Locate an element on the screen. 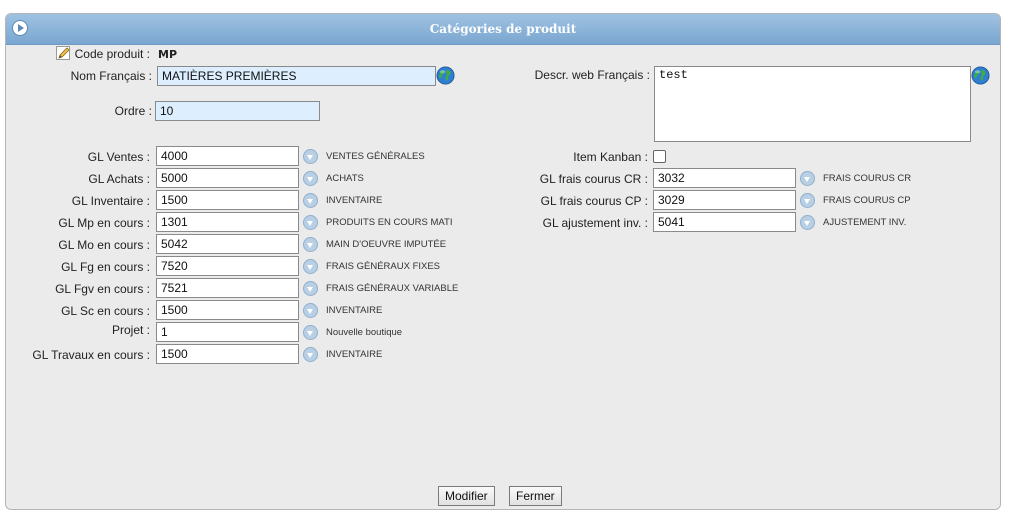 Image resolution: width=1010 pixels, height=522 pixels. gl-achats-input is located at coordinates (227, 178).